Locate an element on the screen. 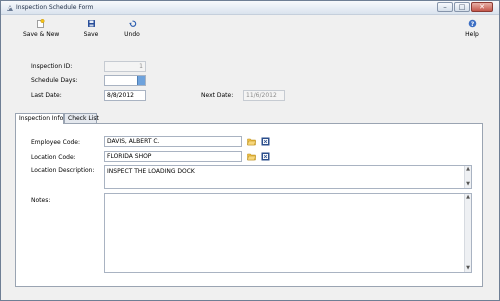  location-code-field: FLORIDA SHOP is located at coordinates (173, 156).